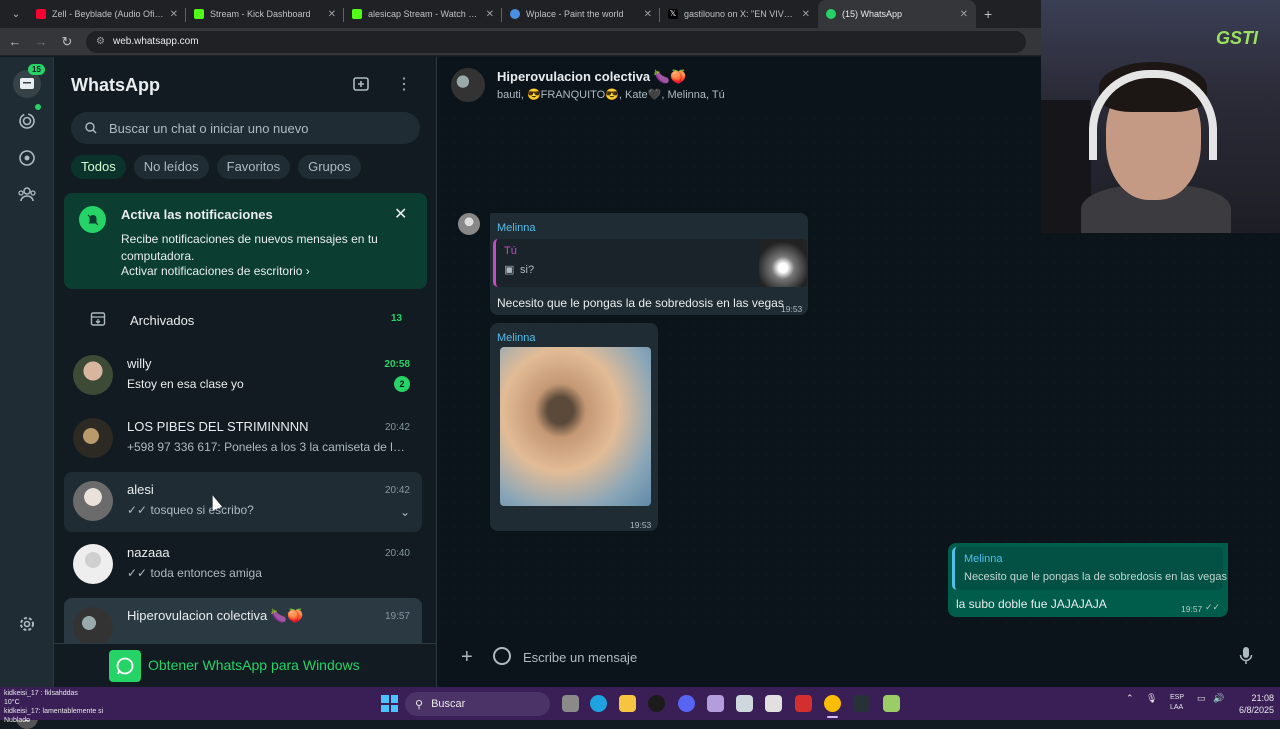 The image size is (1280, 729). What do you see at coordinates (27, 158) in the screenshot?
I see `channels-icon` at bounding box center [27, 158].